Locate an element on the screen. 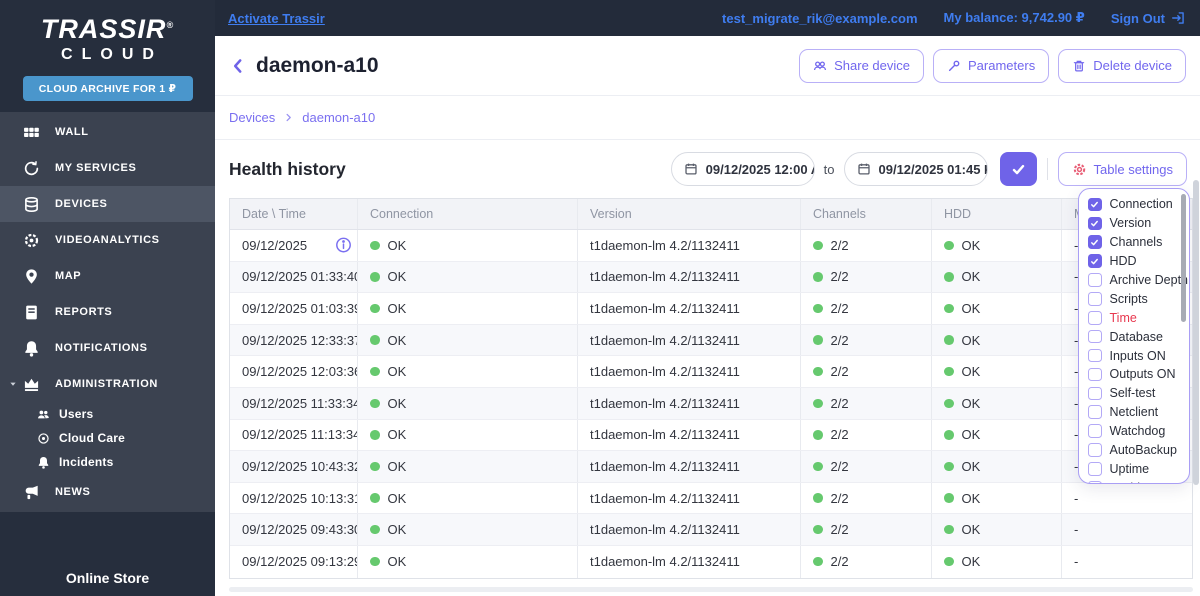  online-store-link: Online Store is located at coordinates (107, 578).